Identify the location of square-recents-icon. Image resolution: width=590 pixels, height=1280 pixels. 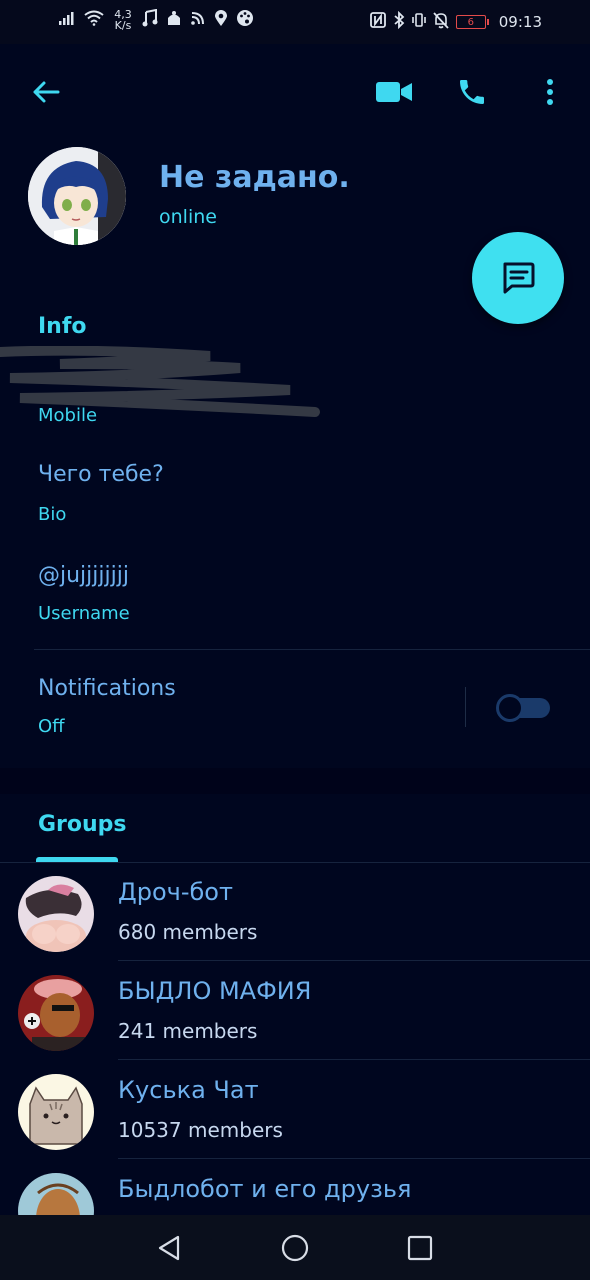
(420, 1248).